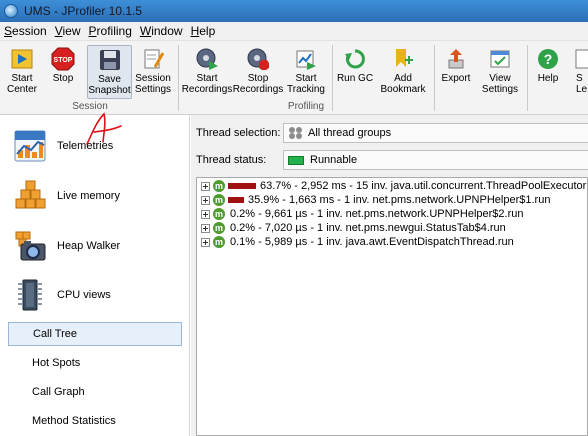  Describe the element at coordinates (350, 133) in the screenshot. I see `thread-selection-value: All thread groups` at that location.